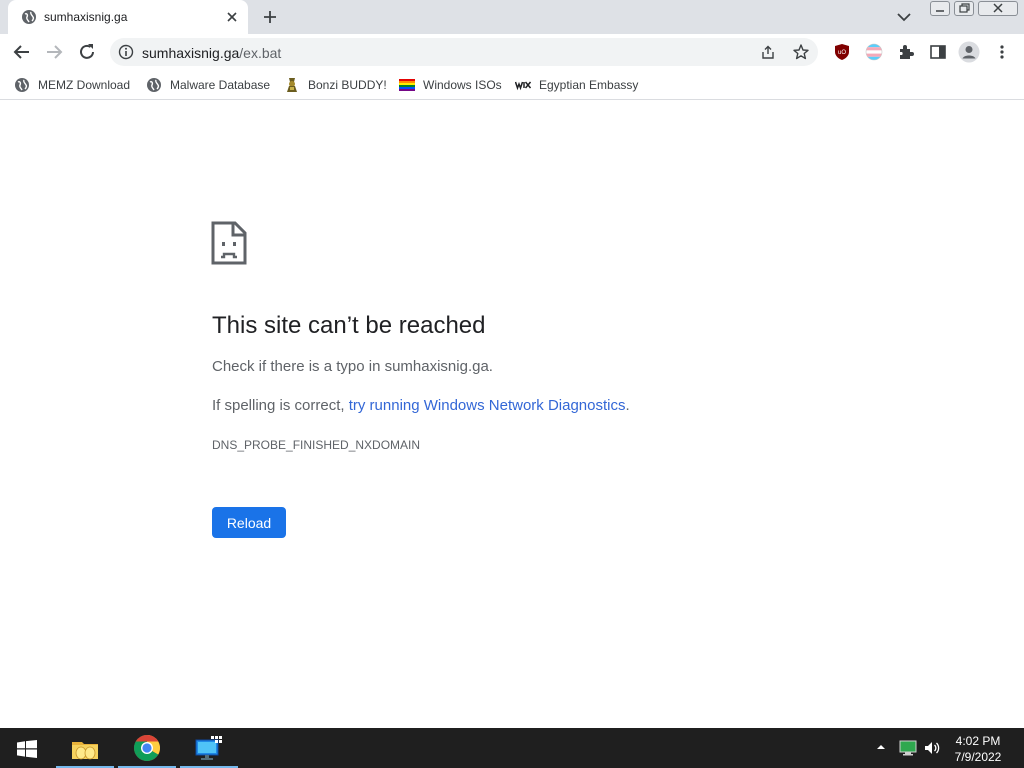 This screenshot has height=768, width=1024. Describe the element at coordinates (978, 741) in the screenshot. I see `clock-time: 4:02 PM` at that location.